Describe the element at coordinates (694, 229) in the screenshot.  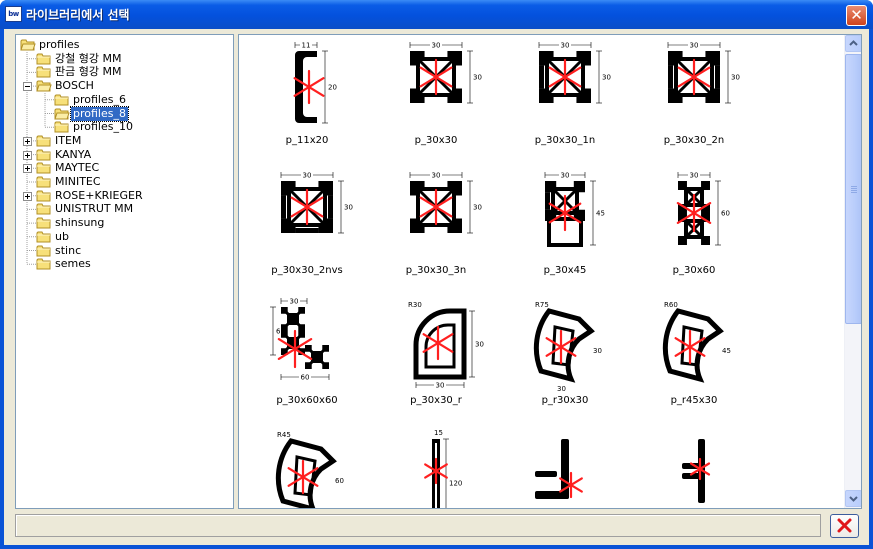
I see `profile-thumbnail: 30 60 p_30x60` at that location.